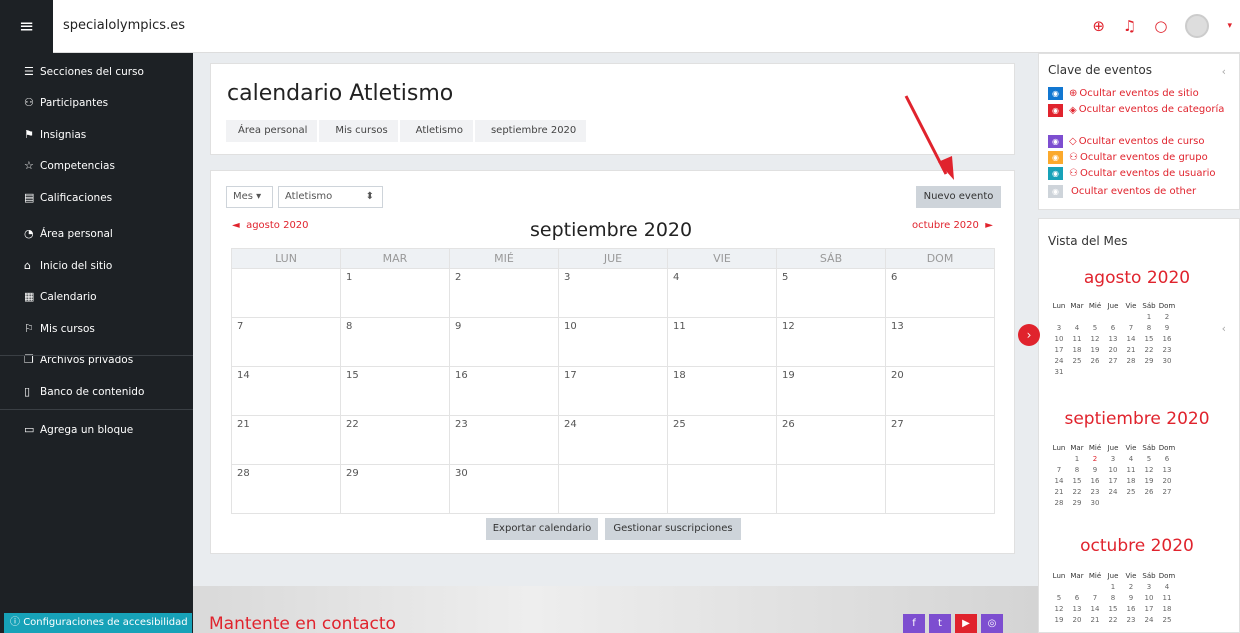 The image size is (1240, 633). I want to click on day-cell: 17, so click(613, 391).